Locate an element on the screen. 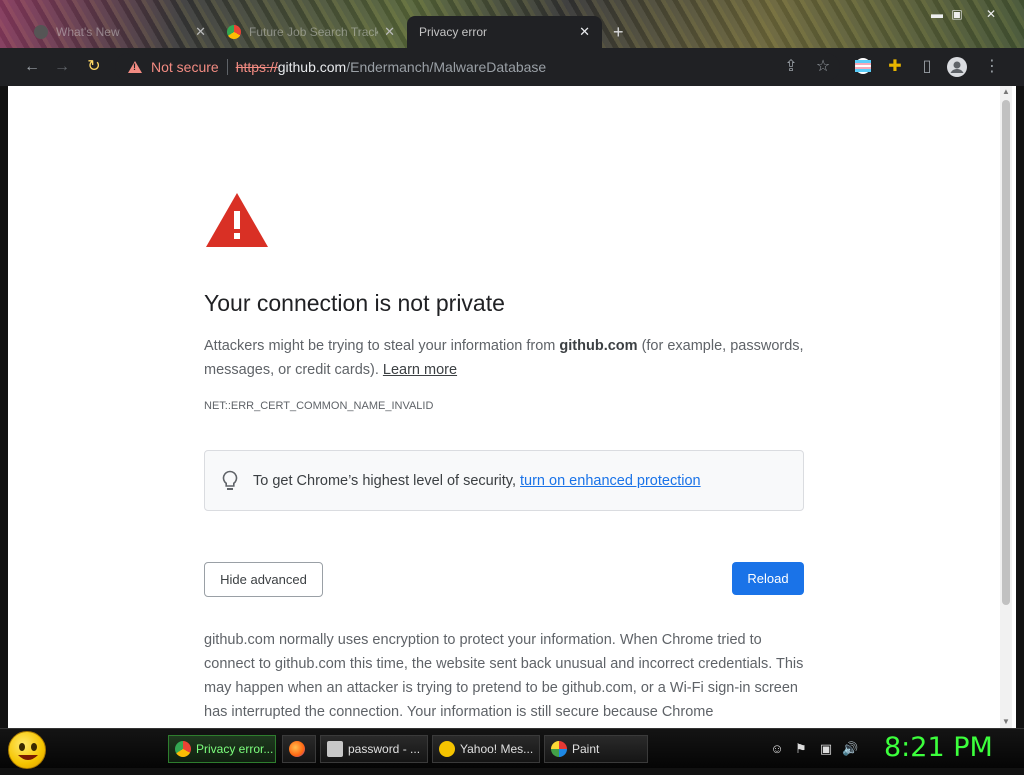  hide-advanced-button: Hide advanced is located at coordinates (263, 579).